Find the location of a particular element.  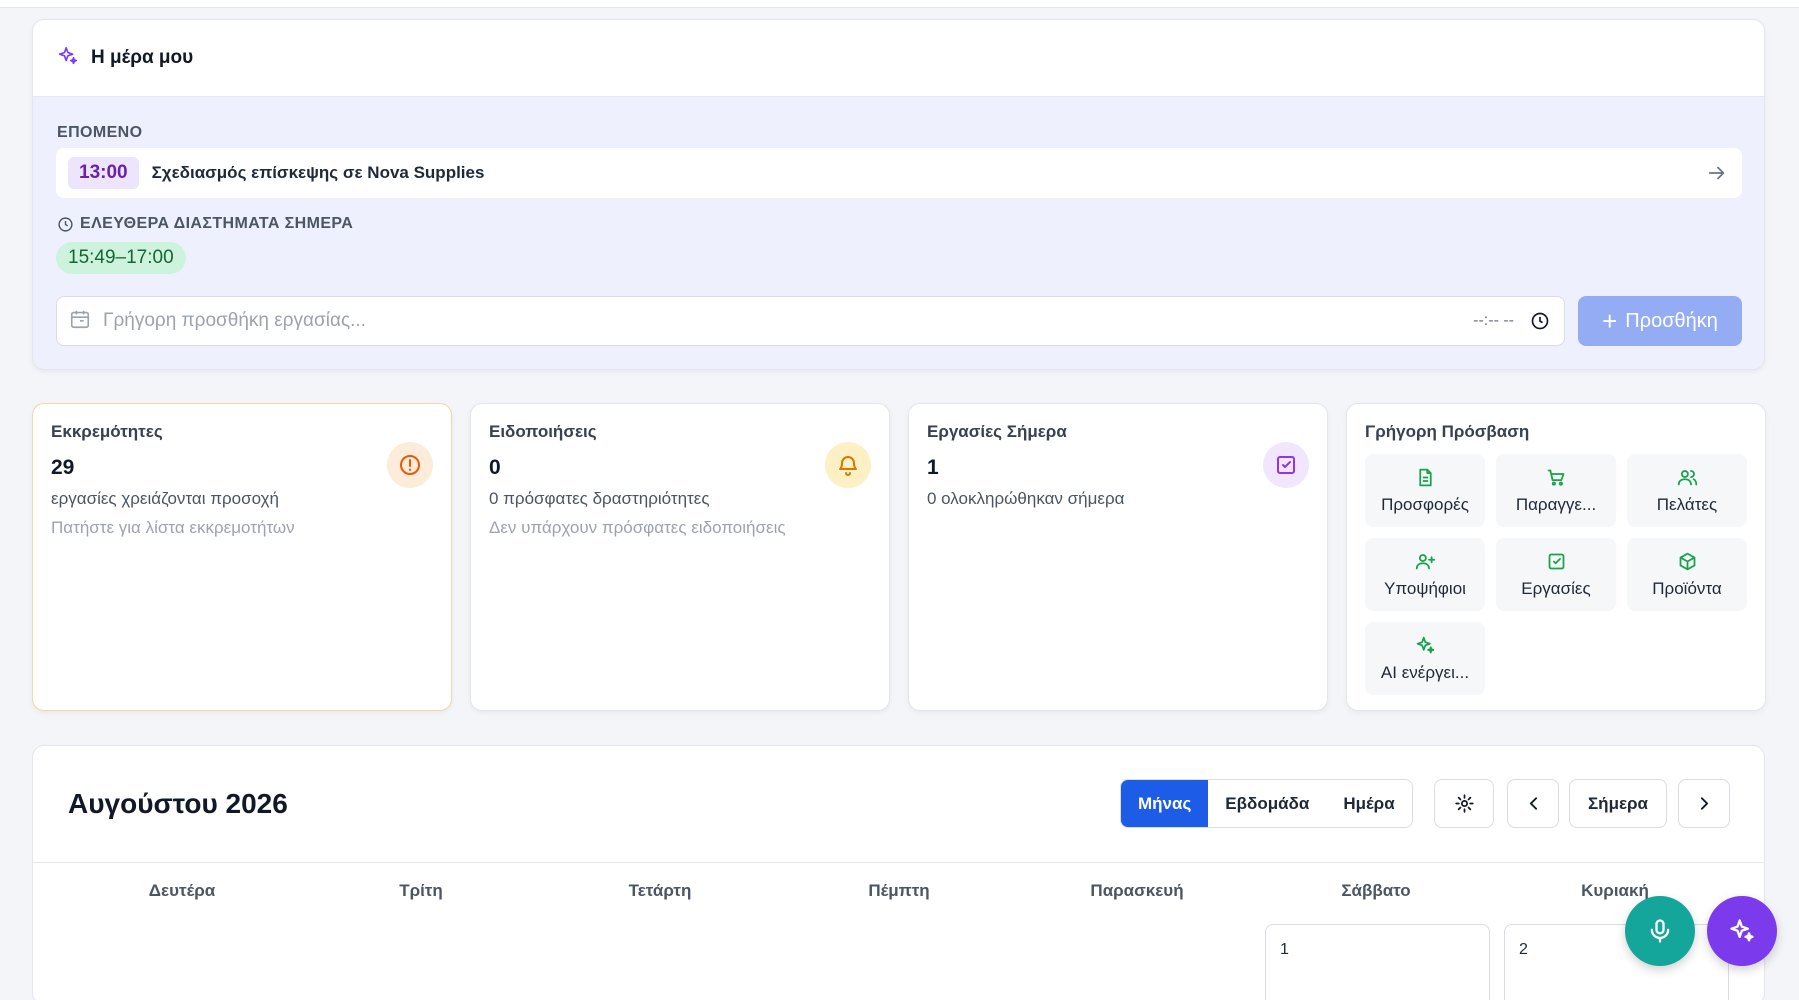

file-text-icon is located at coordinates (1425, 477).